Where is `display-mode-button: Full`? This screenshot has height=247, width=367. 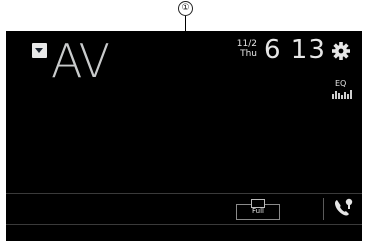
display-mode-button: Full is located at coordinates (258, 209).